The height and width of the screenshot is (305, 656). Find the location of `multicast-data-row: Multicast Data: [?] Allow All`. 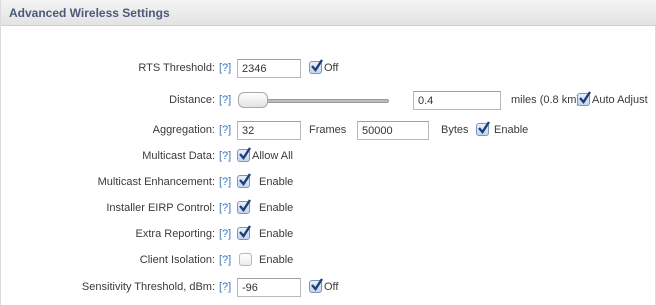

multicast-data-row: Multicast Data: [?] Allow All is located at coordinates (328, 157).